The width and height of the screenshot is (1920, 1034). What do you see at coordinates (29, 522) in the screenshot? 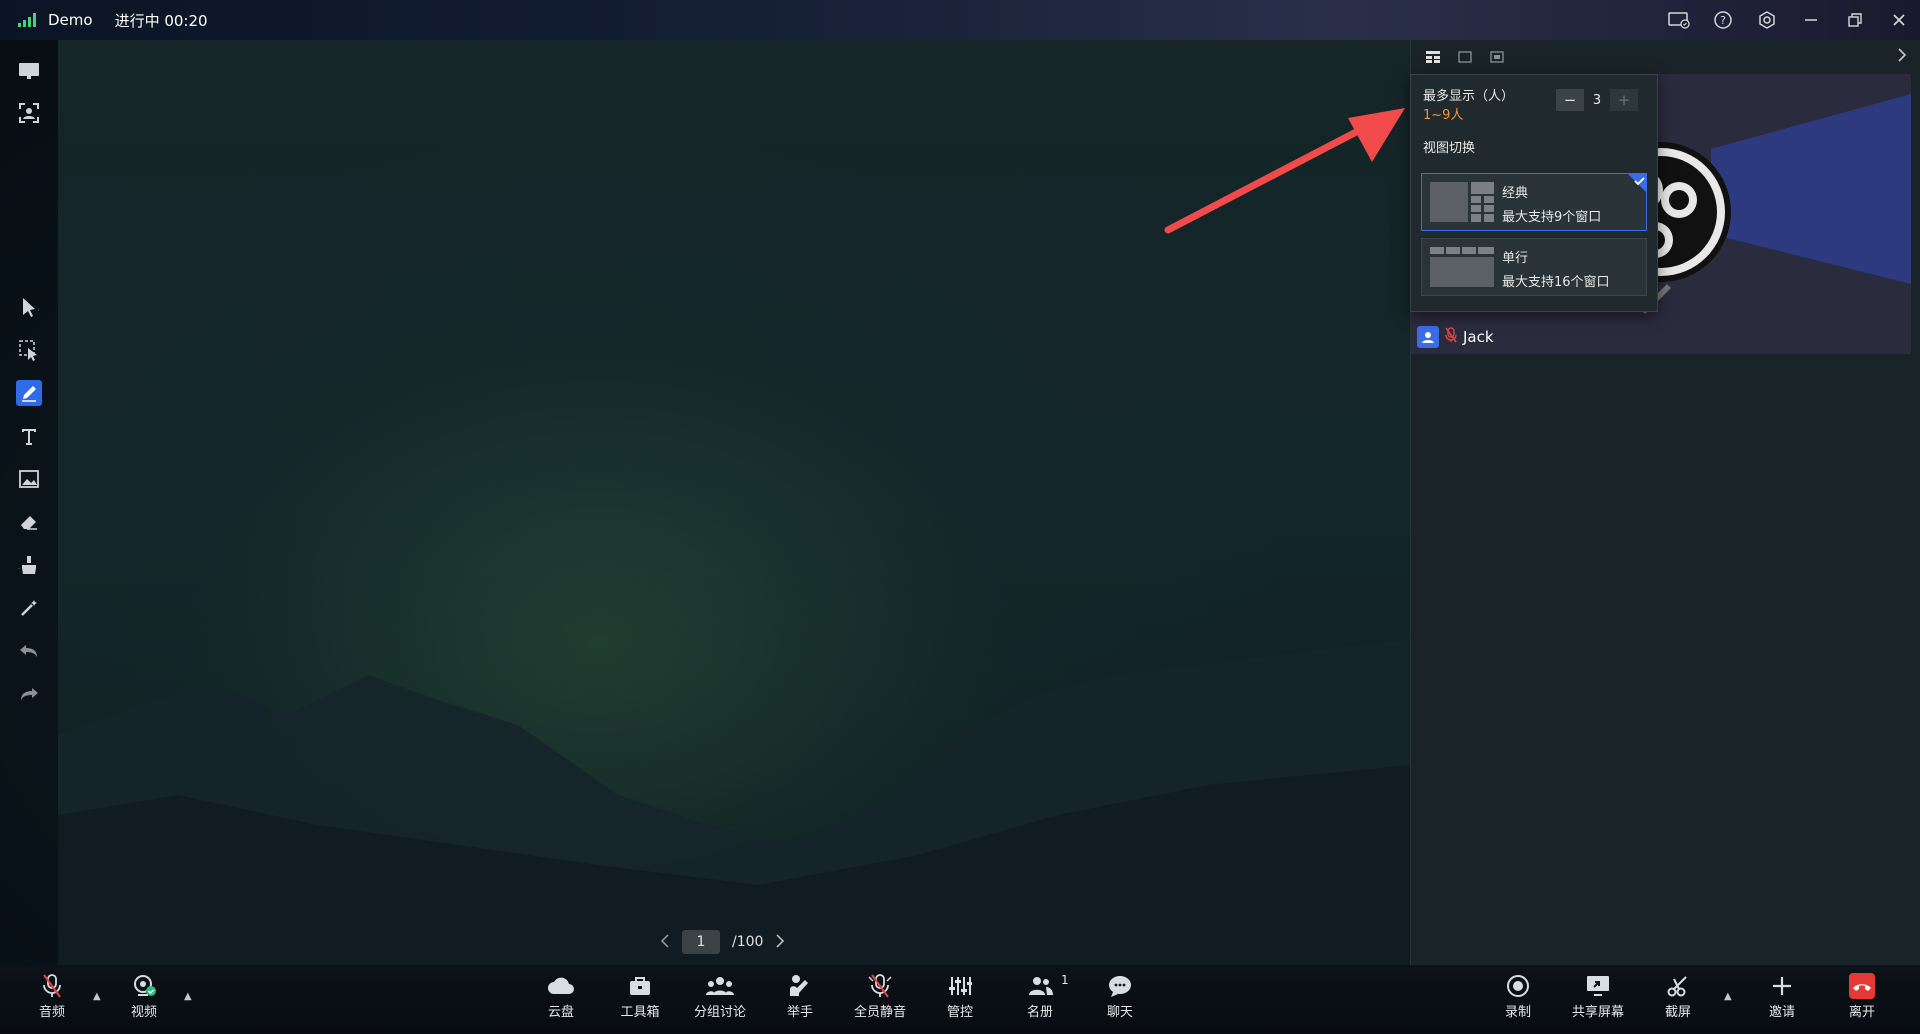
I see `eraser-icon` at bounding box center [29, 522].